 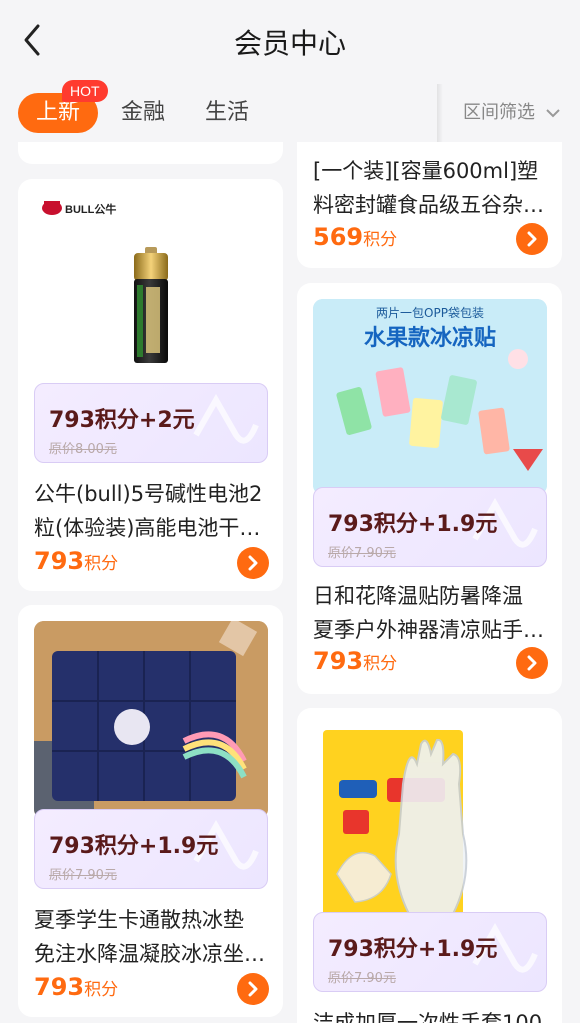 I want to click on points-price: 569积分, so click(x=355, y=237).